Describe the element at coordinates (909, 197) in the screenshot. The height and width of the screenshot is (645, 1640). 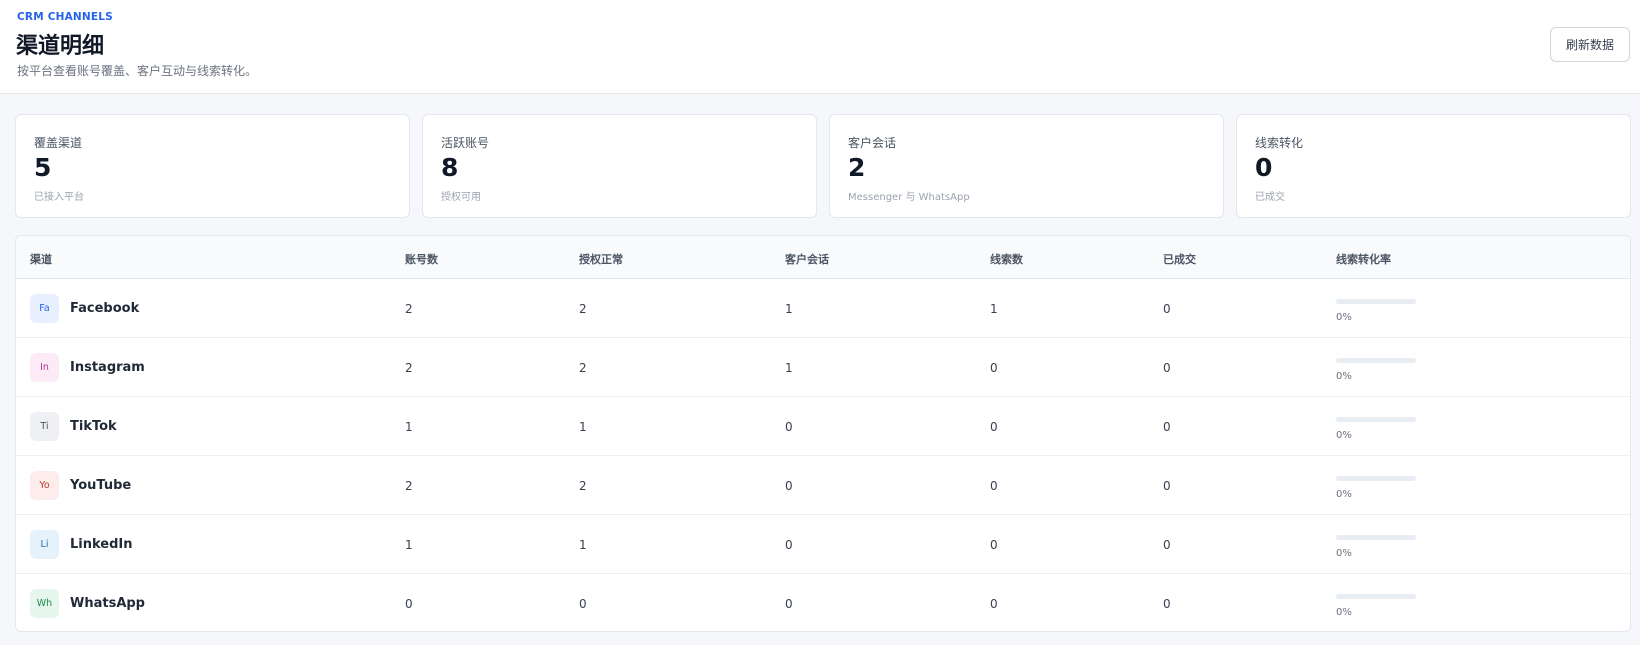
I see `stat-note: Messenger 与 WhatsApp` at that location.